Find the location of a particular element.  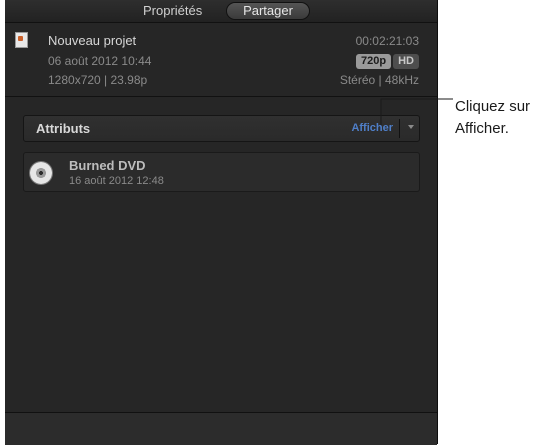

callout-leader-line is located at coordinates (416, 111).